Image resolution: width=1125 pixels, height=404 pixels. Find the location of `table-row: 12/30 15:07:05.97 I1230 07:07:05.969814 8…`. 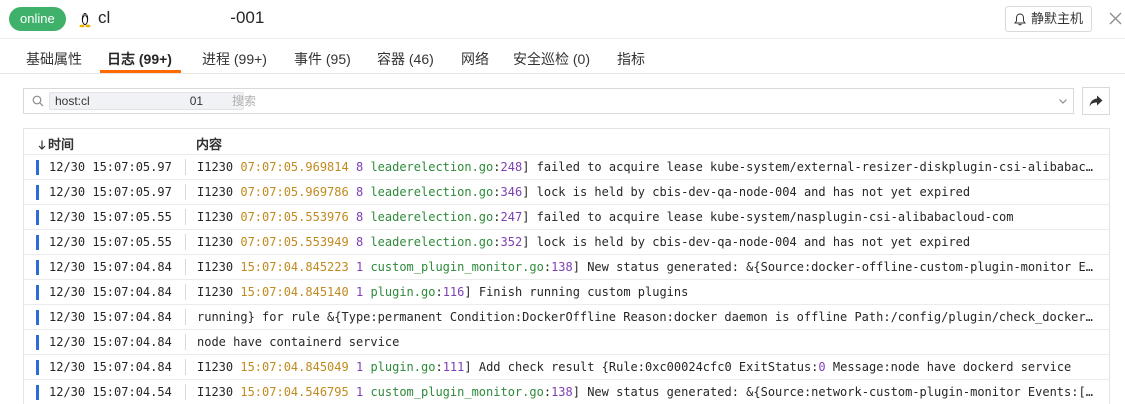

table-row: 12/30 15:07:05.97 I1230 07:07:05.969814 8… is located at coordinates (566, 166).